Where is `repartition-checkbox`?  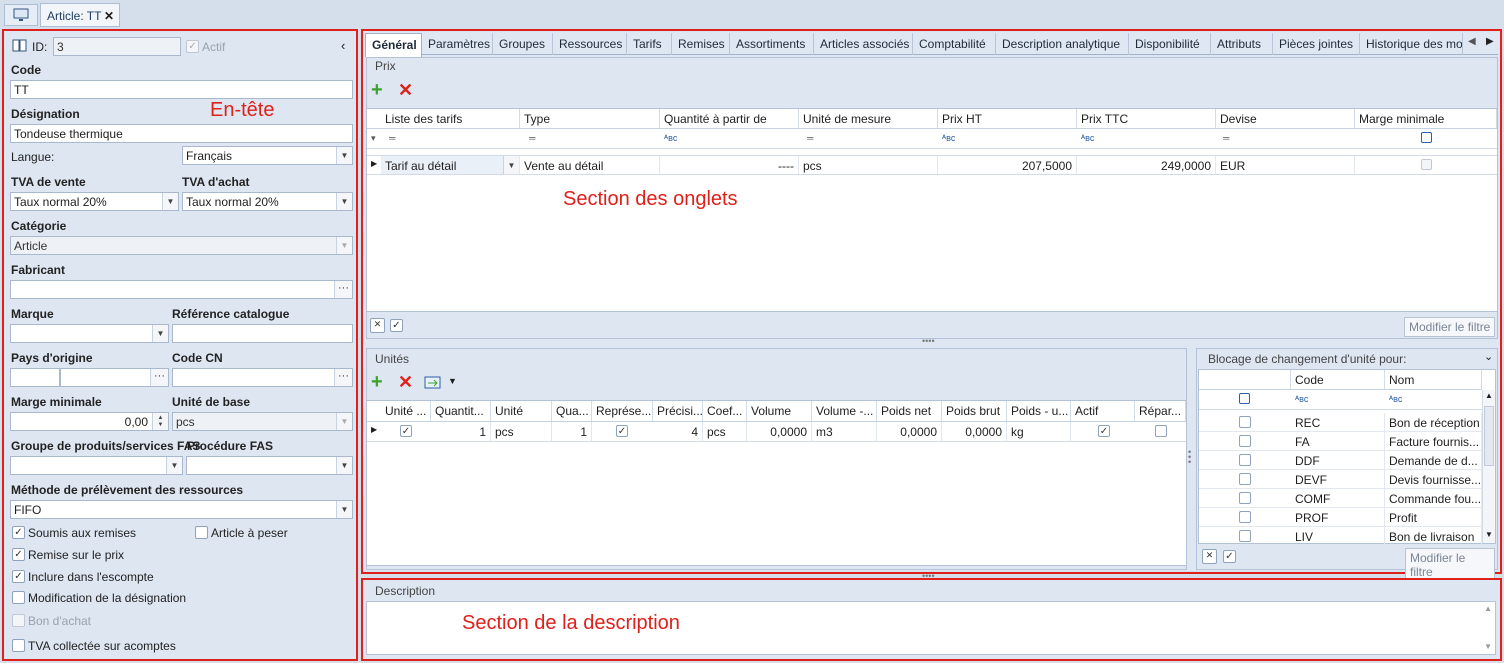 repartition-checkbox is located at coordinates (1161, 431).